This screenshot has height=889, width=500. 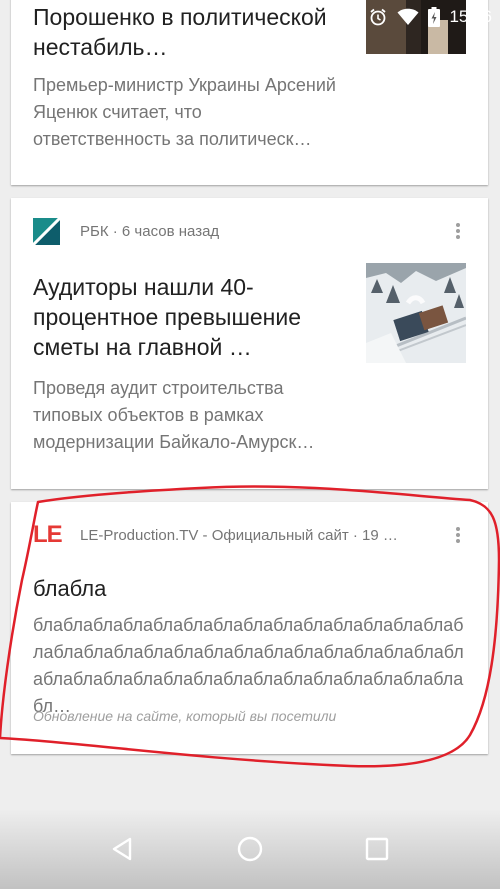 What do you see at coordinates (377, 849) in the screenshot?
I see `recents-icon` at bounding box center [377, 849].